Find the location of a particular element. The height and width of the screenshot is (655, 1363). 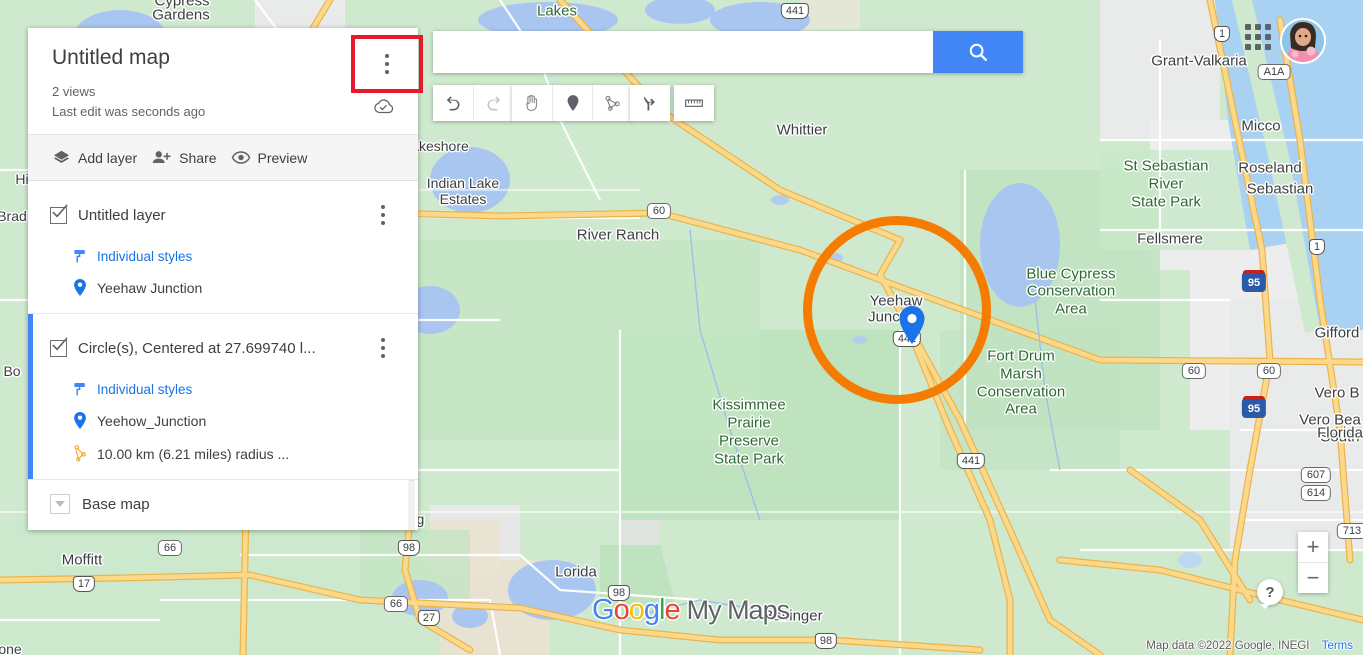

preview-button: Preview is located at coordinates (272, 157).